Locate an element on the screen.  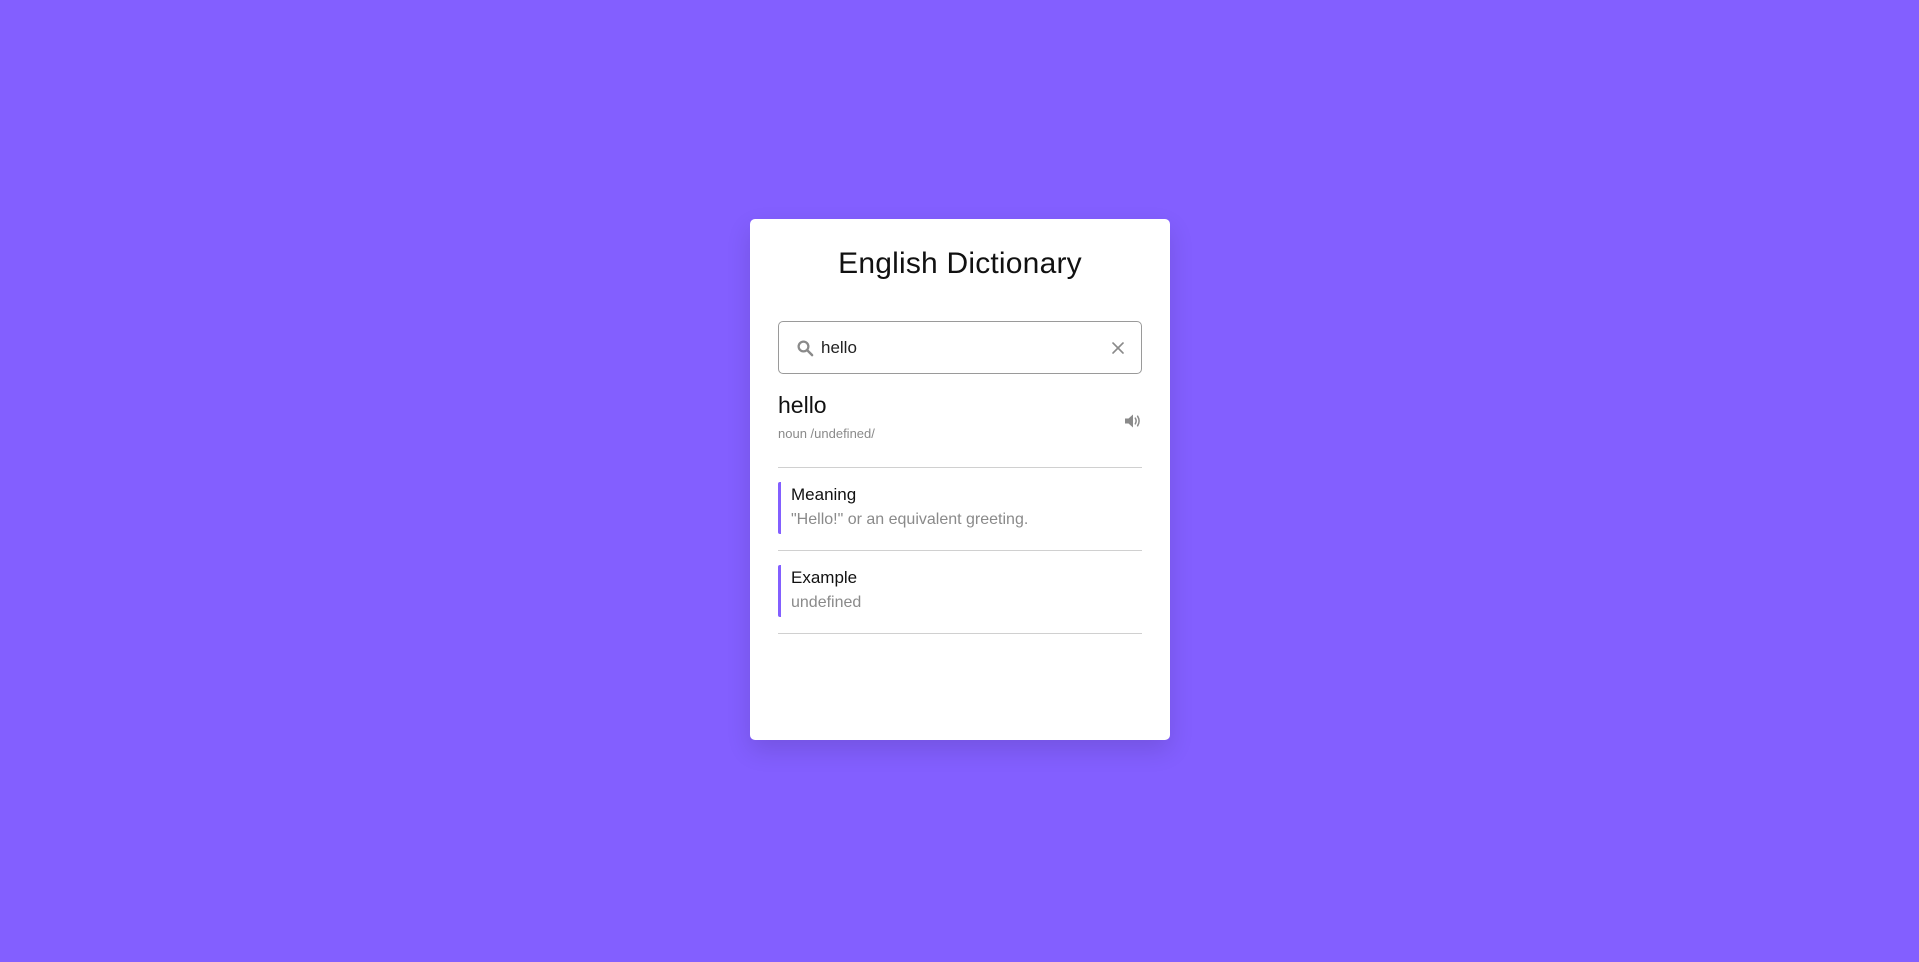
word-header: hello noun /undefined/ is located at coordinates (960, 424).